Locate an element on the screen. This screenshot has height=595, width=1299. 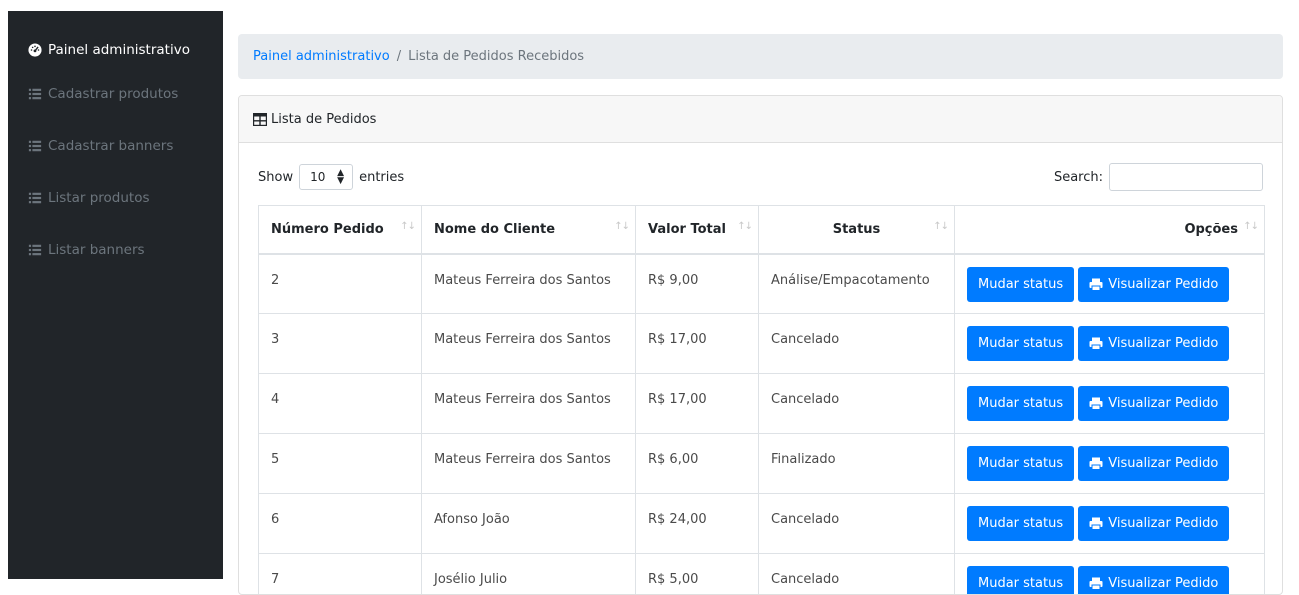
cell-valor: R$ 24,00 is located at coordinates (697, 524).